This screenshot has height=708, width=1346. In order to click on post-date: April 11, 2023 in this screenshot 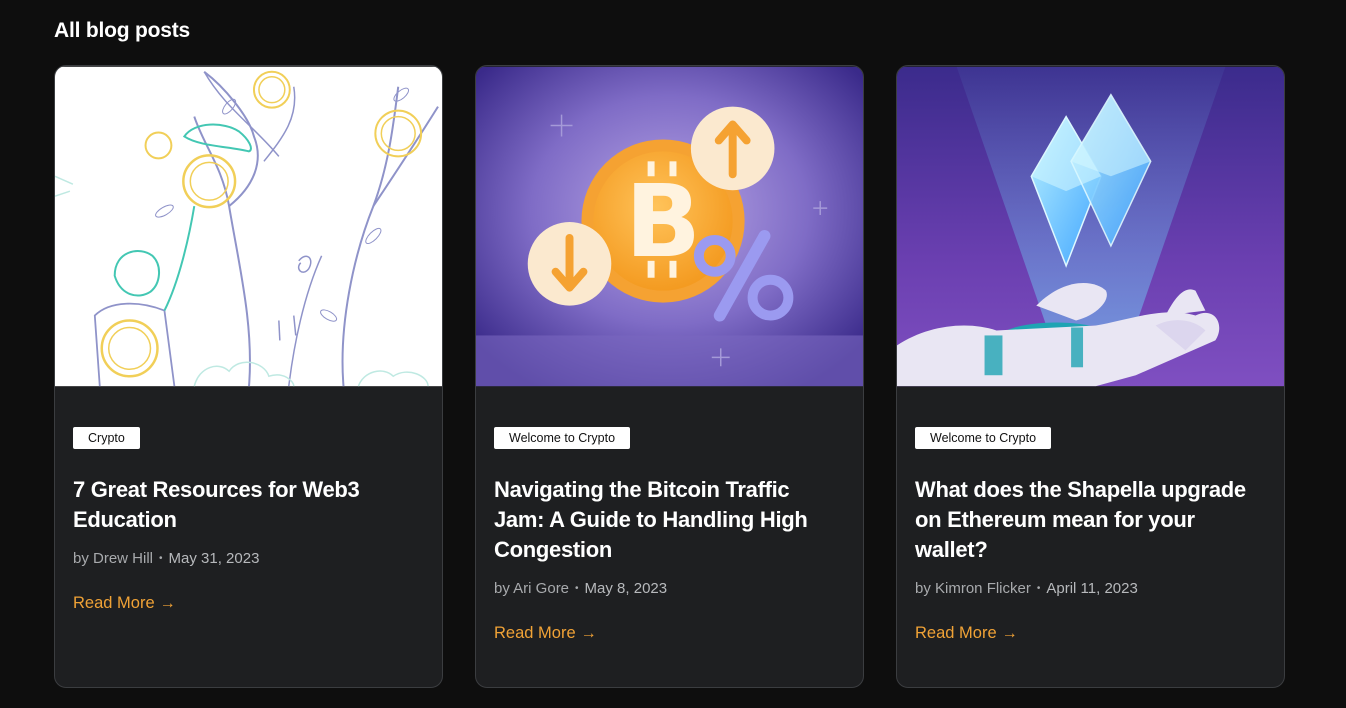, I will do `click(1092, 588)`.